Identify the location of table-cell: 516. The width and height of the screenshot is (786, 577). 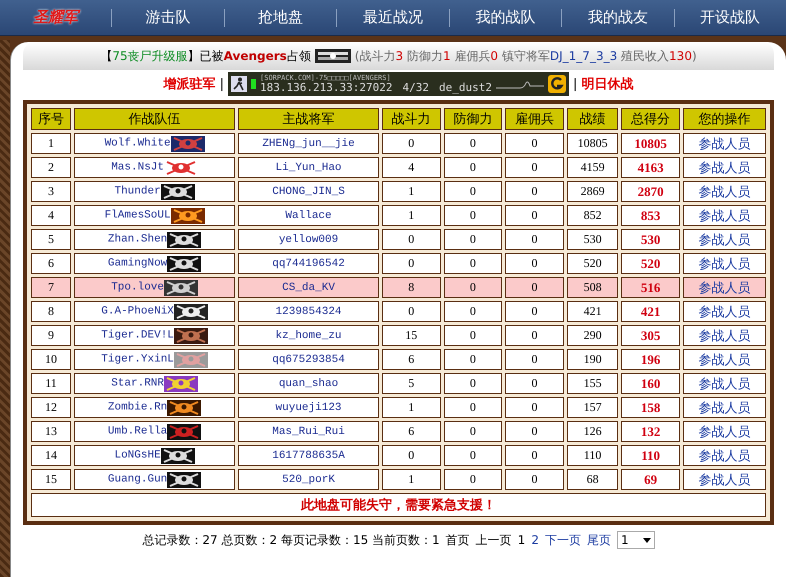
(650, 287).